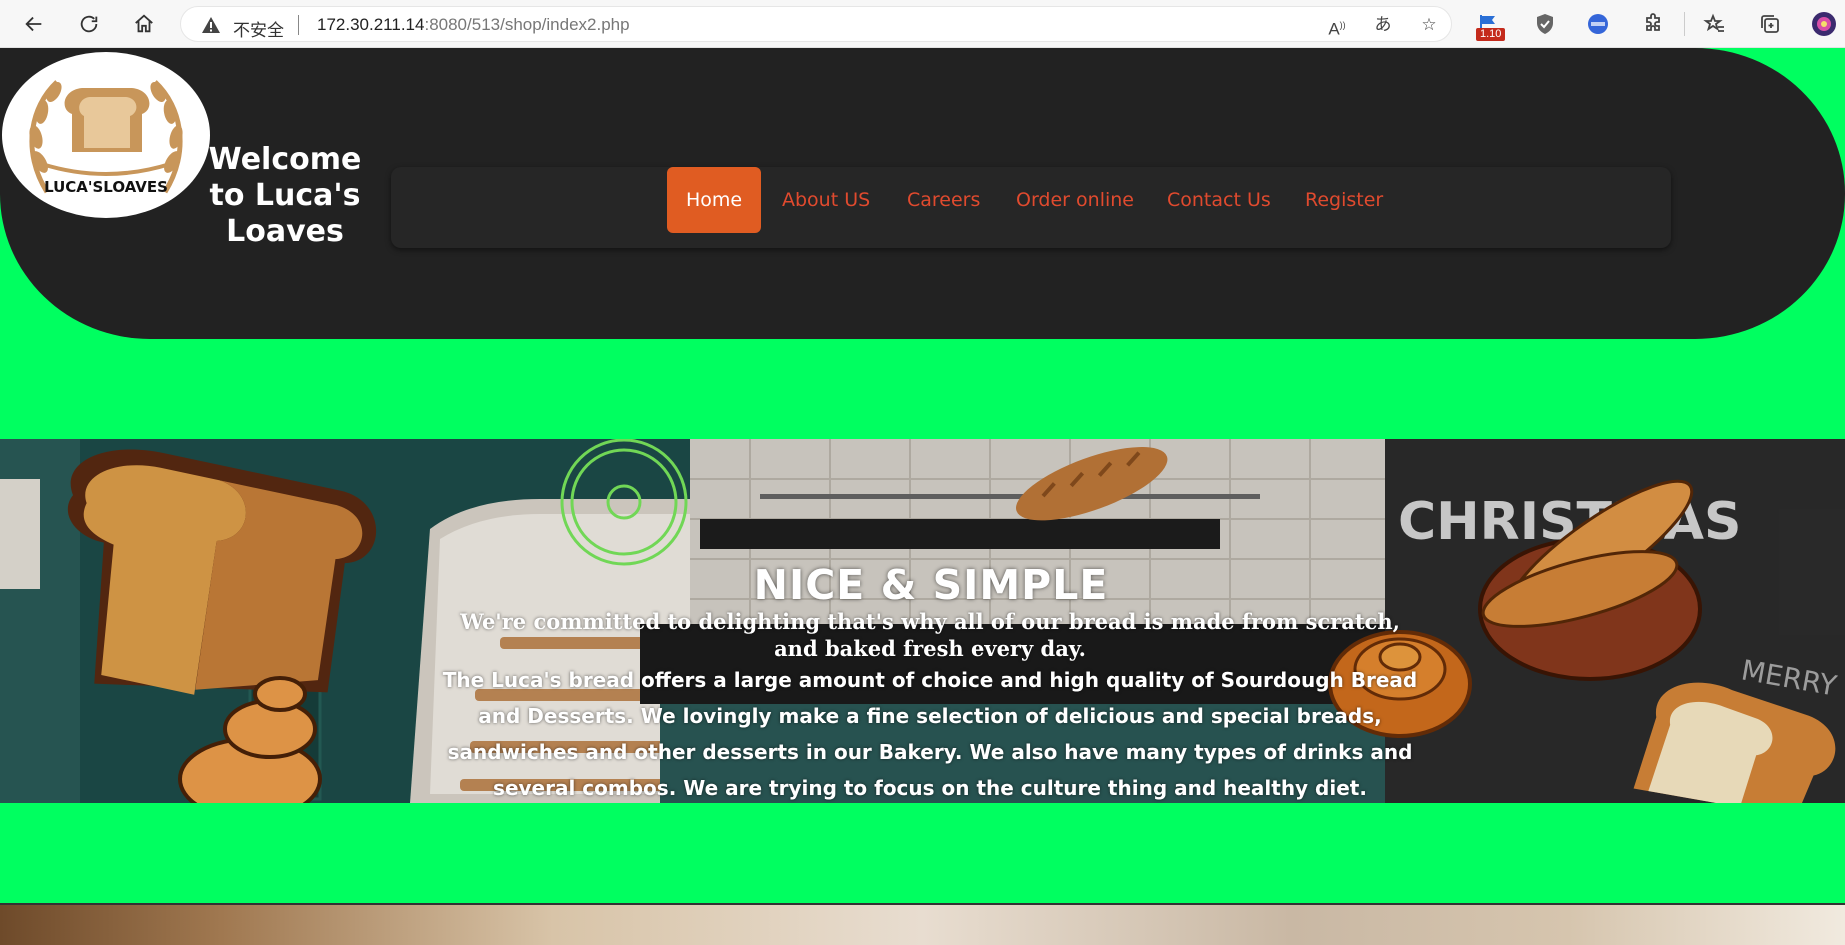  What do you see at coordinates (258, 31) in the screenshot?
I see `insecure-label: 不安全` at bounding box center [258, 31].